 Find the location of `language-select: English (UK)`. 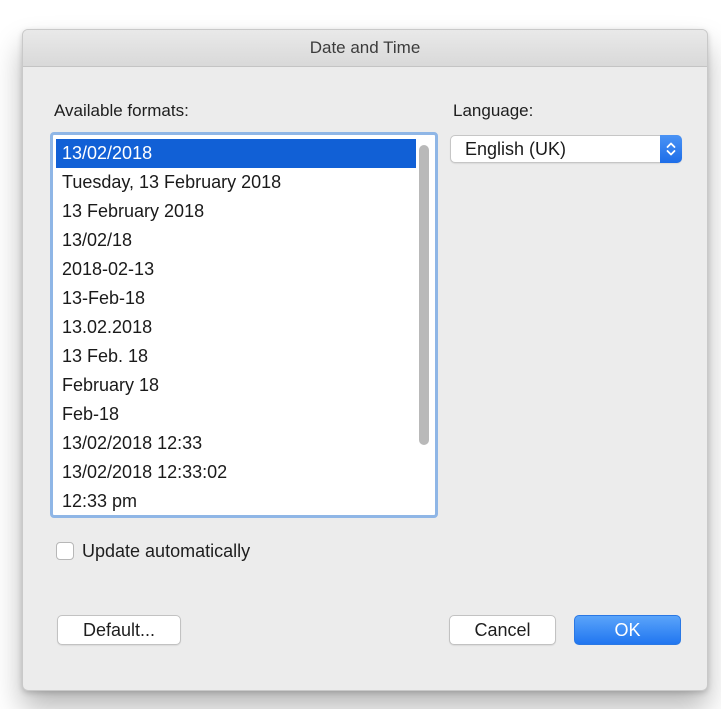

language-select: English (UK) is located at coordinates (566, 149).